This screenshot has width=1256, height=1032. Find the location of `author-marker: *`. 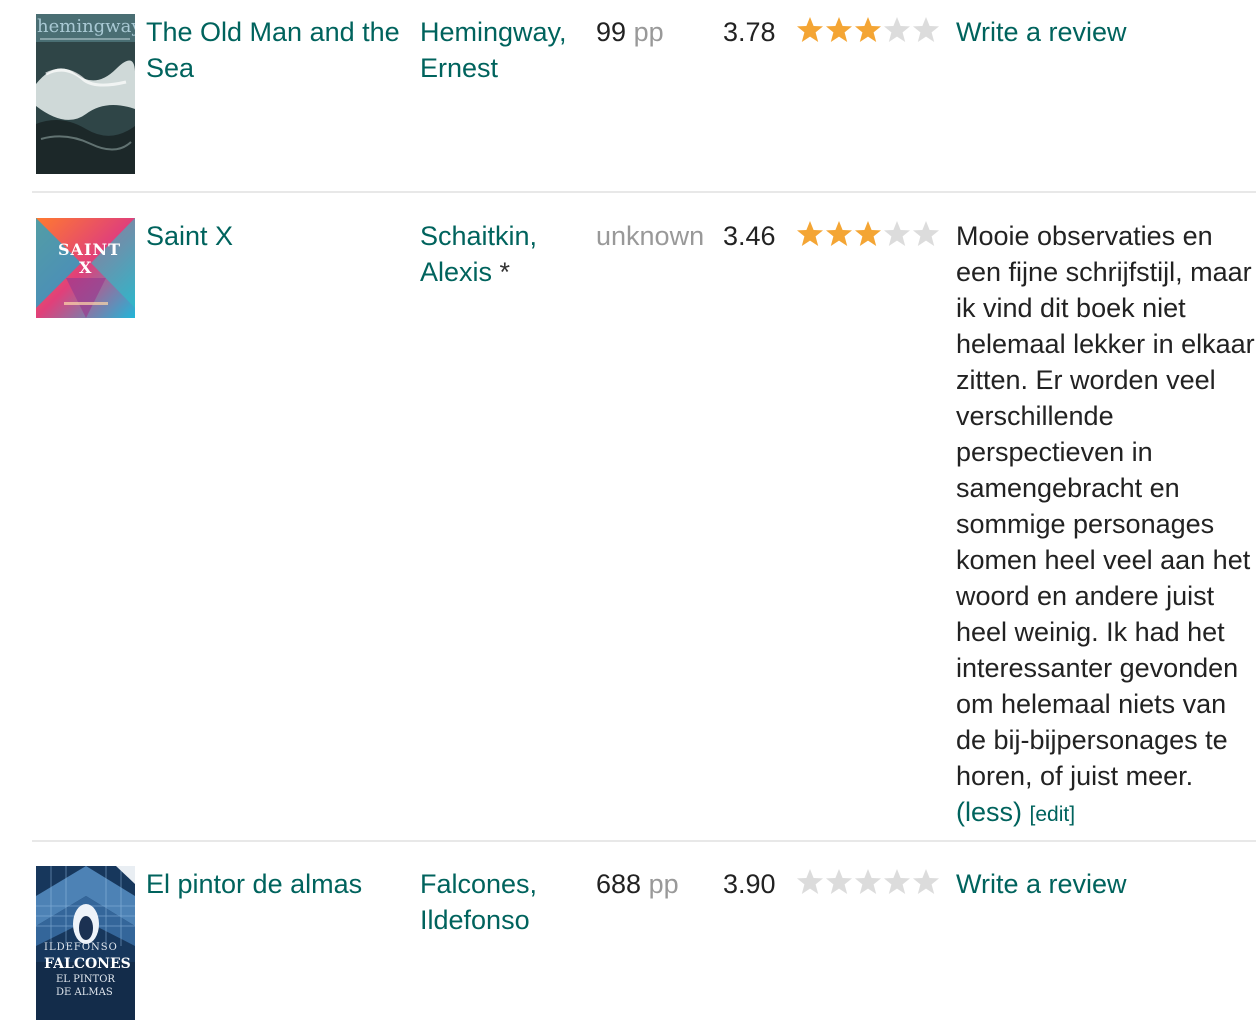

author-marker: * is located at coordinates (505, 272).